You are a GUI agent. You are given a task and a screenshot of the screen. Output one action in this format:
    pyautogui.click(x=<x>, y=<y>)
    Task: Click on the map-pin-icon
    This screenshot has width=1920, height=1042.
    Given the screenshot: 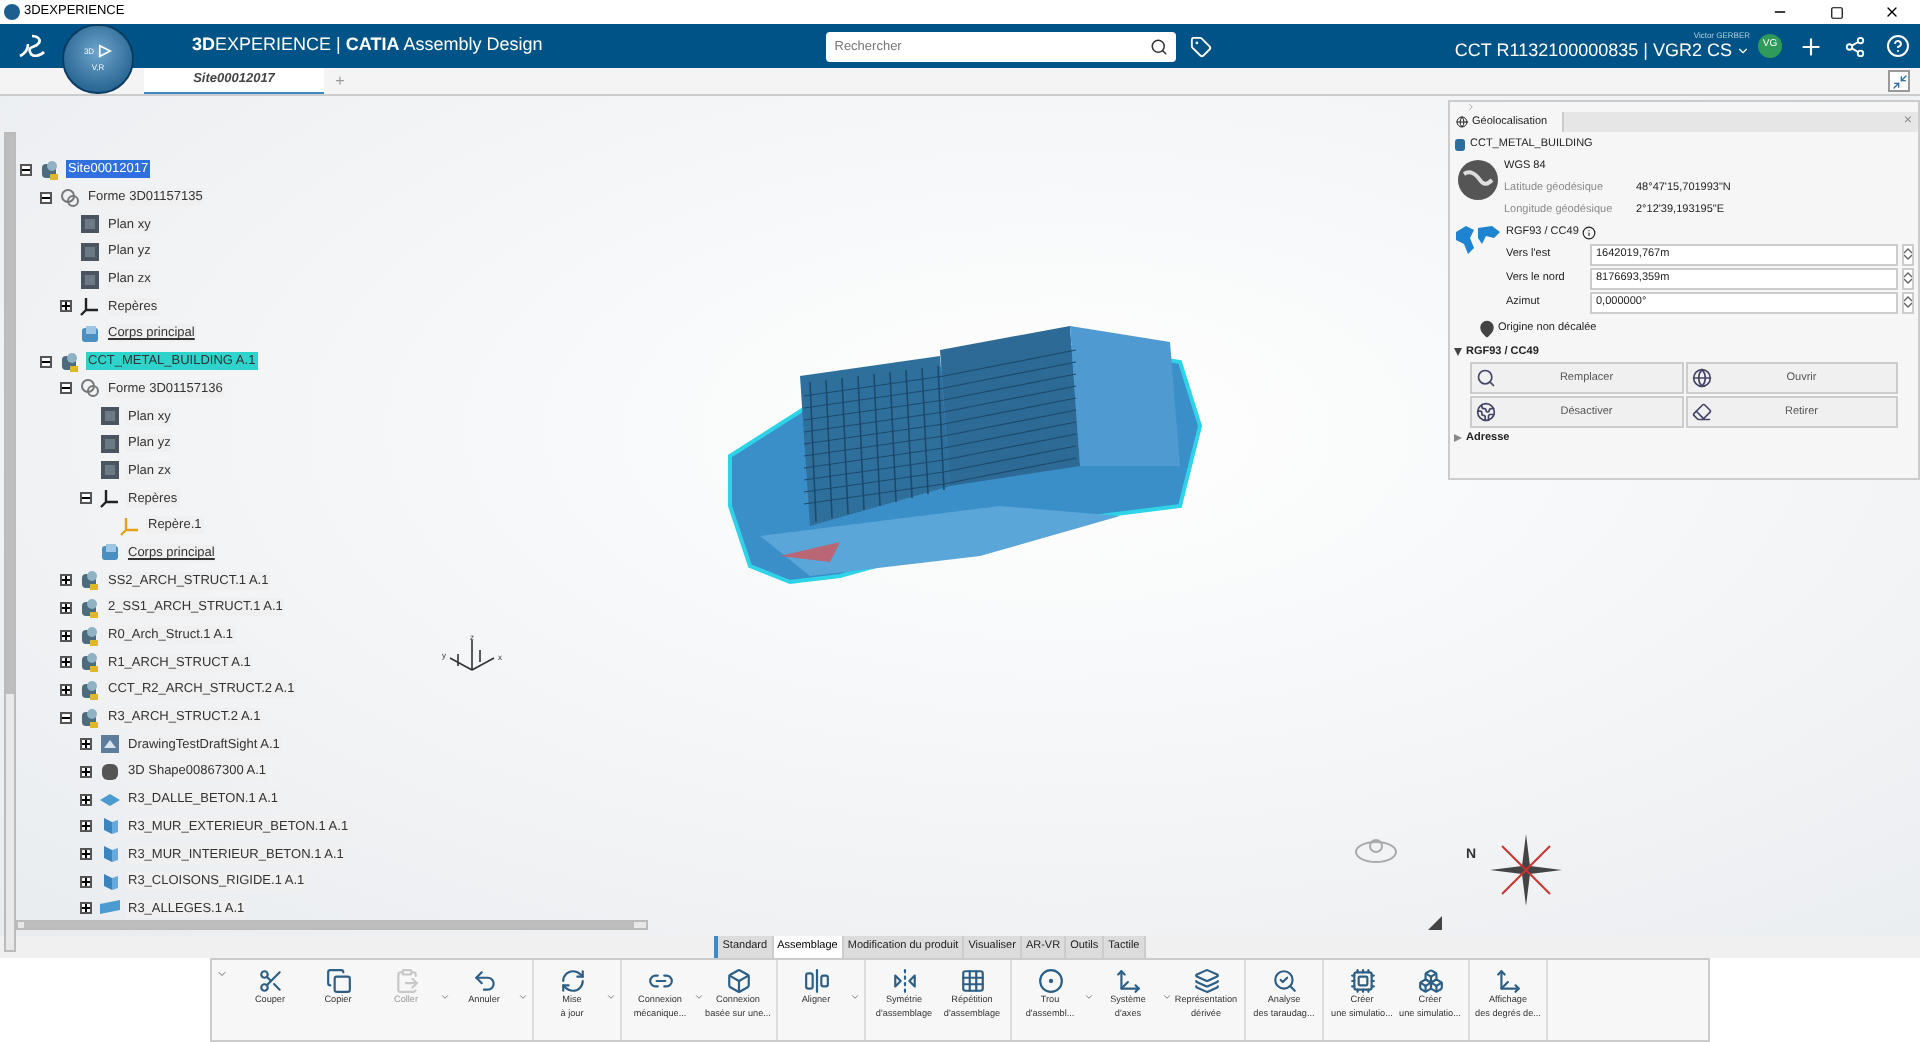 What is the action you would take?
    pyautogui.click(x=1487, y=328)
    